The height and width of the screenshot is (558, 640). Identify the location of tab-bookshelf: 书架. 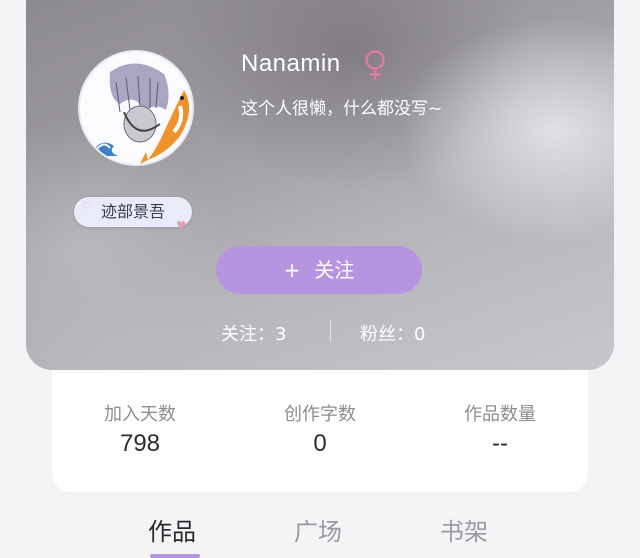
(464, 529).